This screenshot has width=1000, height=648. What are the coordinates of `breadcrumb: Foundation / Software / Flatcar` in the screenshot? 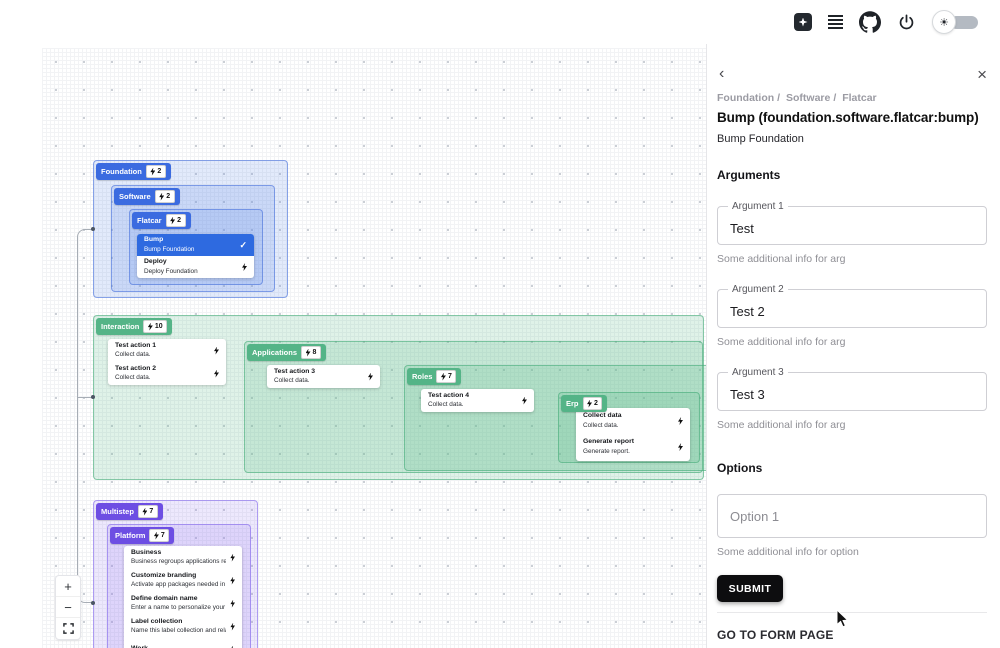 It's located at (852, 98).